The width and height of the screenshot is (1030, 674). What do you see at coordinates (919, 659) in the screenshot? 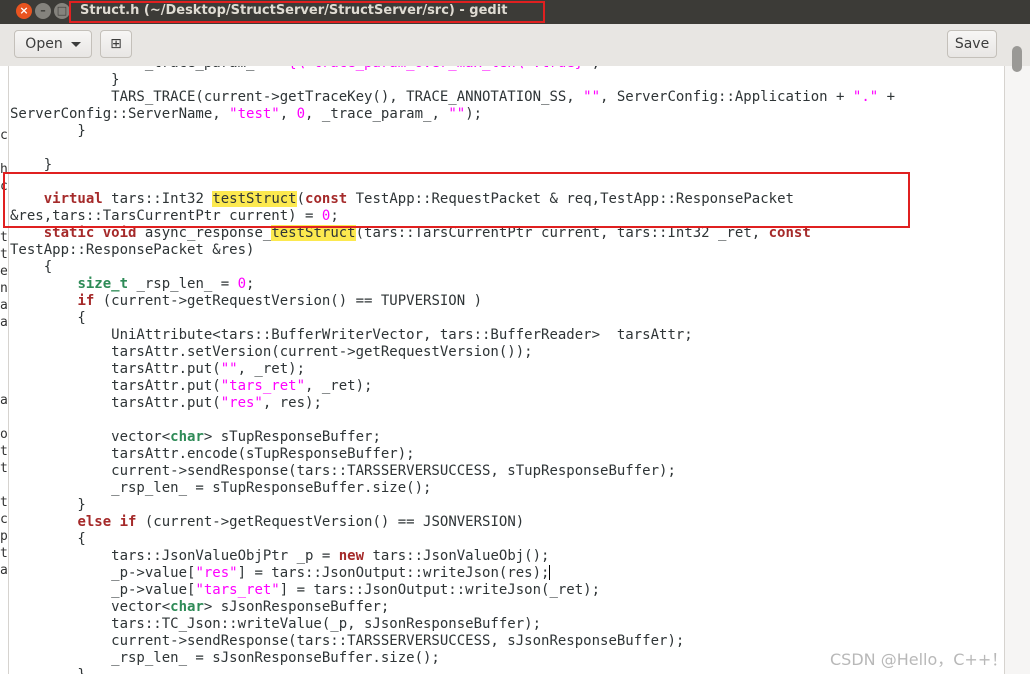
I see `watermark: CSDN @Hello，C++！` at bounding box center [919, 659].